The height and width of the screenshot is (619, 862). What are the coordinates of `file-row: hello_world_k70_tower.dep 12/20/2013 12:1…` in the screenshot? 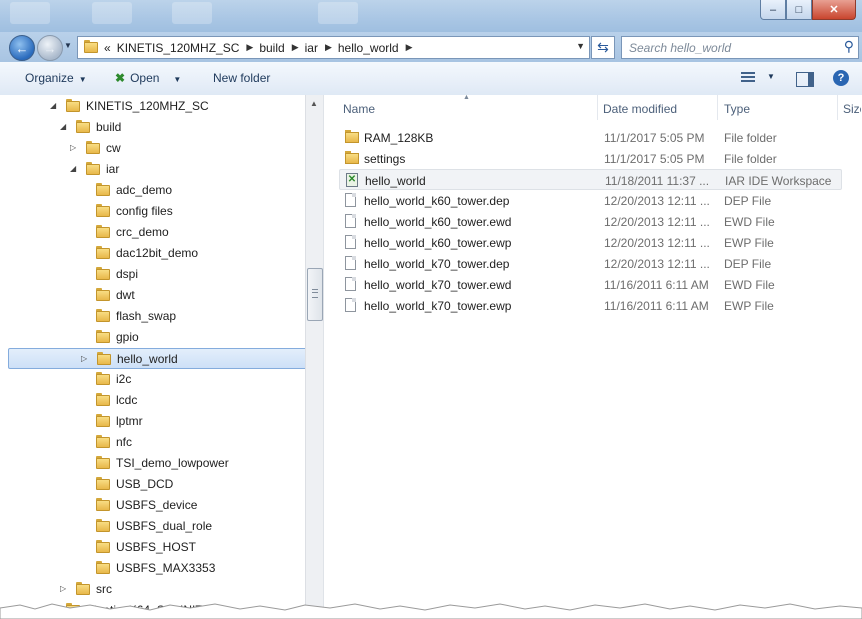 It's located at (589, 263).